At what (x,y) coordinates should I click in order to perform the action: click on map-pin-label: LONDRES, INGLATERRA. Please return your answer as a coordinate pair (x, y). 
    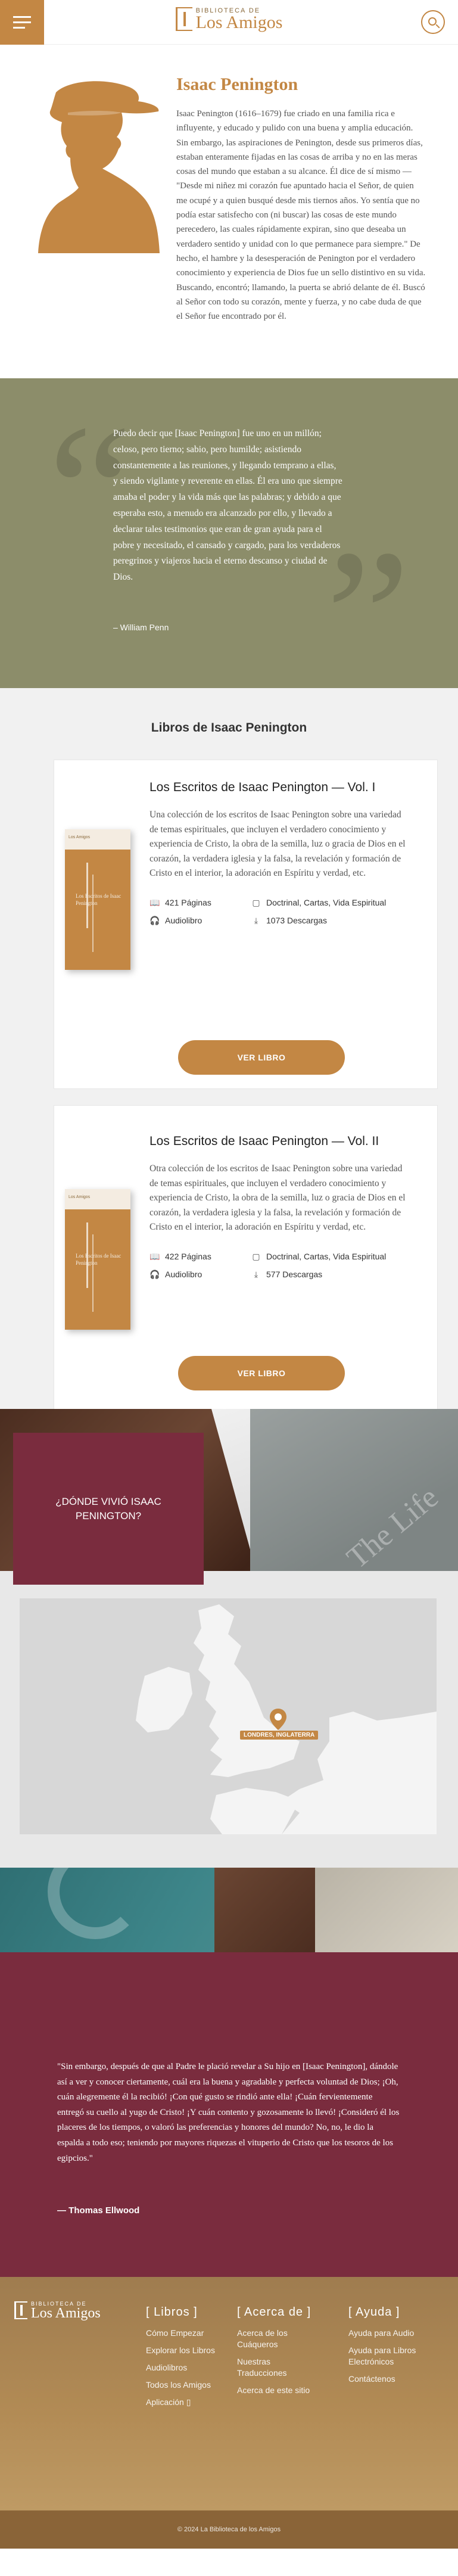
    Looking at the image, I should click on (279, 1735).